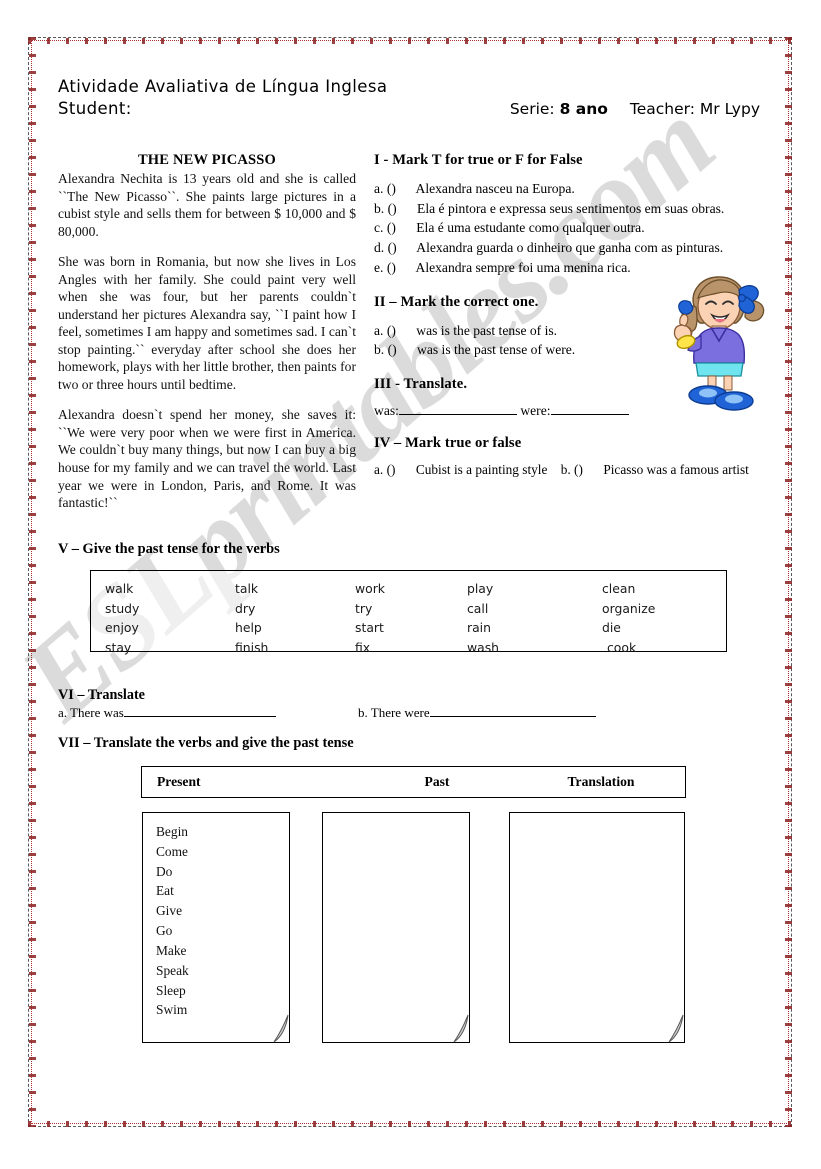  Describe the element at coordinates (413, 108) in the screenshot. I see `header-second-row: Student: Serie: 8 ano Teacher: Mr Lypy` at that location.